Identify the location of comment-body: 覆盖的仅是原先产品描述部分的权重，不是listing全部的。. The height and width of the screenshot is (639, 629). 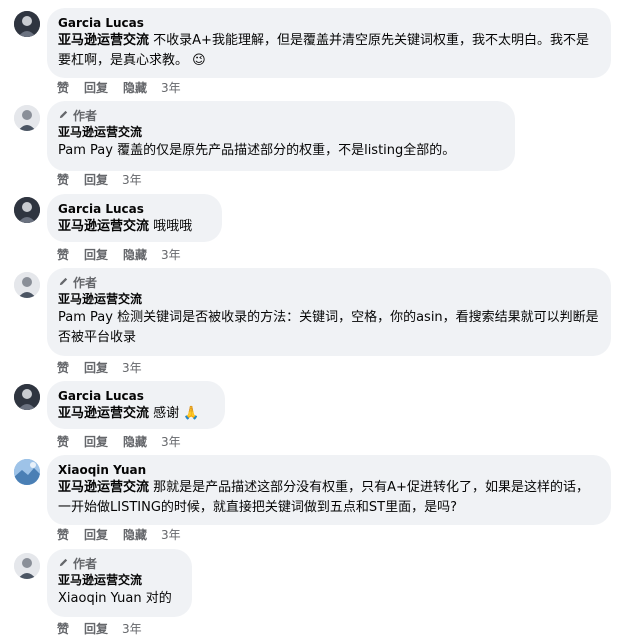
(286, 150).